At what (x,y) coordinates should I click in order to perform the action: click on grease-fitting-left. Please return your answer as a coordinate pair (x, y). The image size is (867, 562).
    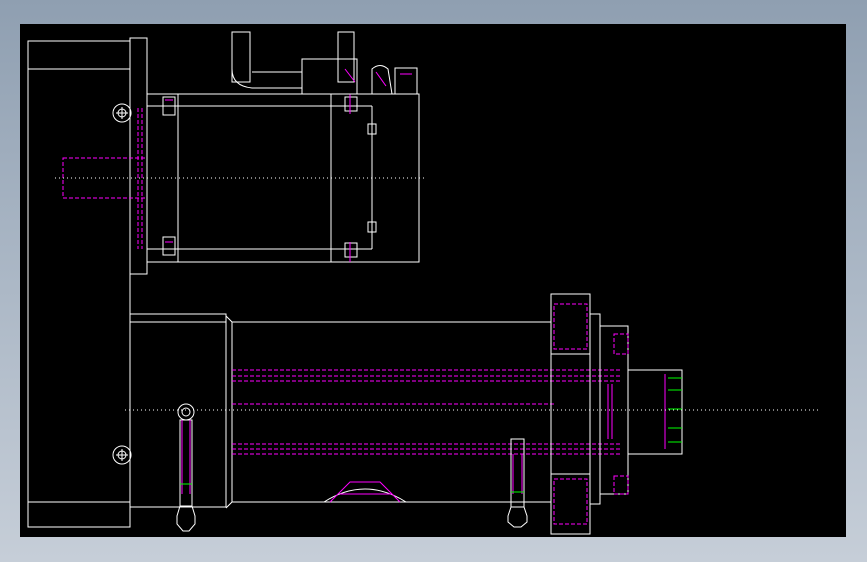
    Looking at the image, I should click on (186, 467).